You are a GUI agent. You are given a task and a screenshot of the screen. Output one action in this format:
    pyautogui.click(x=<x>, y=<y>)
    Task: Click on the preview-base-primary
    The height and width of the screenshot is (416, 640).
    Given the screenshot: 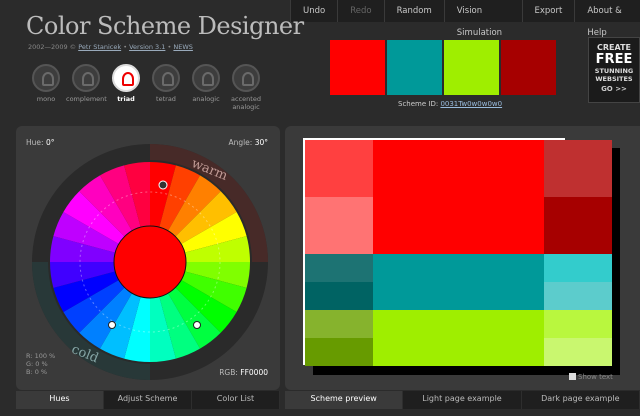 What is the action you would take?
    pyautogui.click(x=458, y=197)
    